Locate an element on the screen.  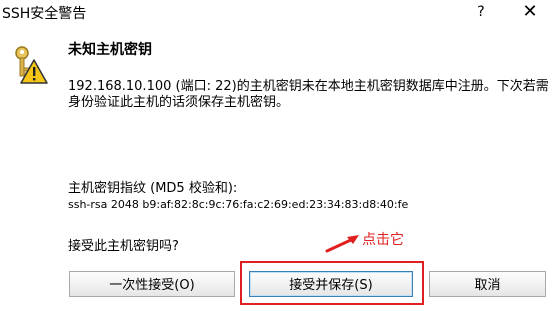
fingerprint-label: 主机密钥指纹 (MD5 校验和): is located at coordinates (153, 188).